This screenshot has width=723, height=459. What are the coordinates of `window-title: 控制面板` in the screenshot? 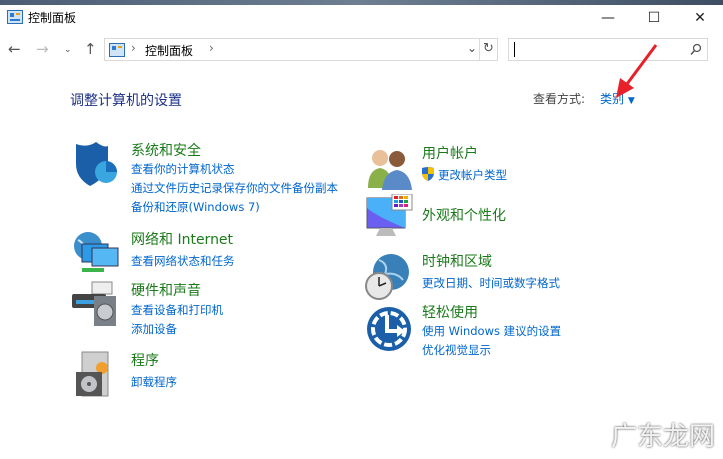 It's located at (52, 18).